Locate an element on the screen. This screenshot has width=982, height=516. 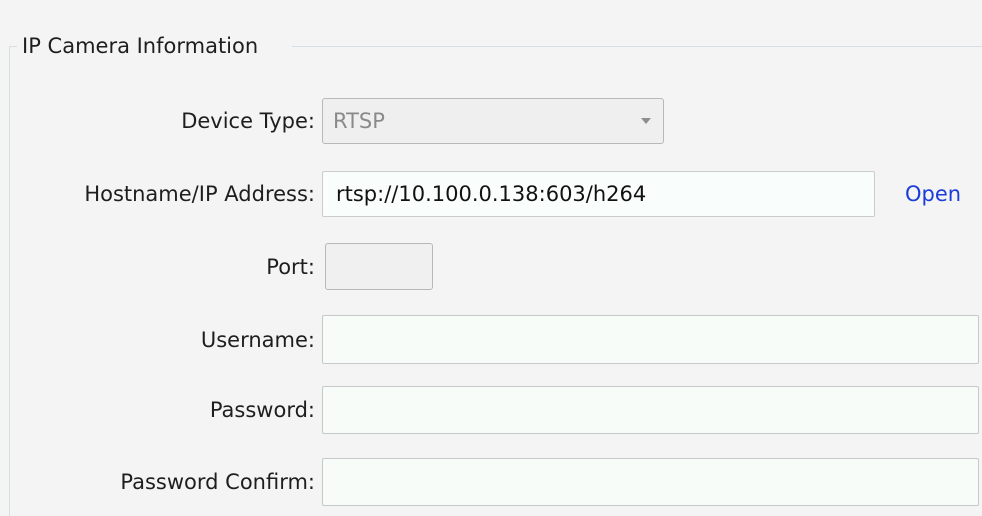
group-box-title: IP Camera Information is located at coordinates (140, 46).